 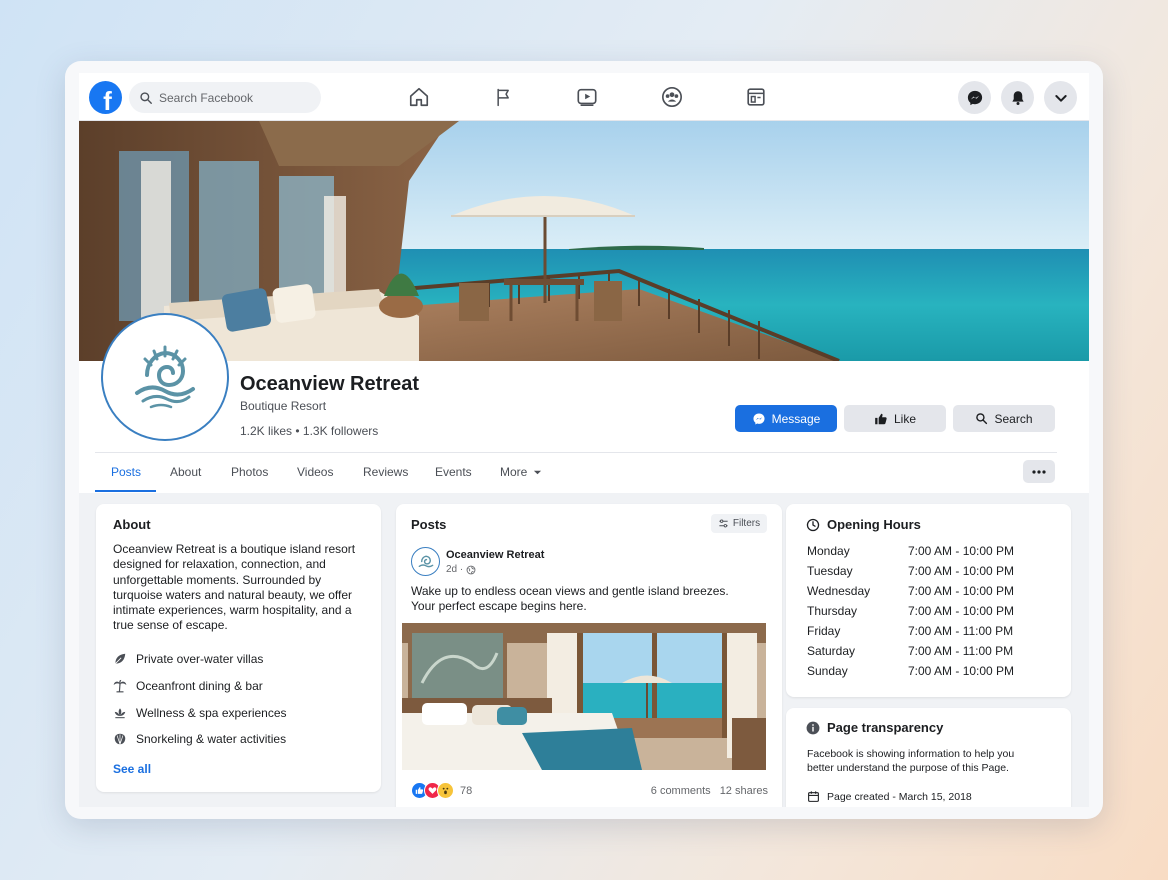 I want to click on lotus-icon, so click(x=120, y=713).